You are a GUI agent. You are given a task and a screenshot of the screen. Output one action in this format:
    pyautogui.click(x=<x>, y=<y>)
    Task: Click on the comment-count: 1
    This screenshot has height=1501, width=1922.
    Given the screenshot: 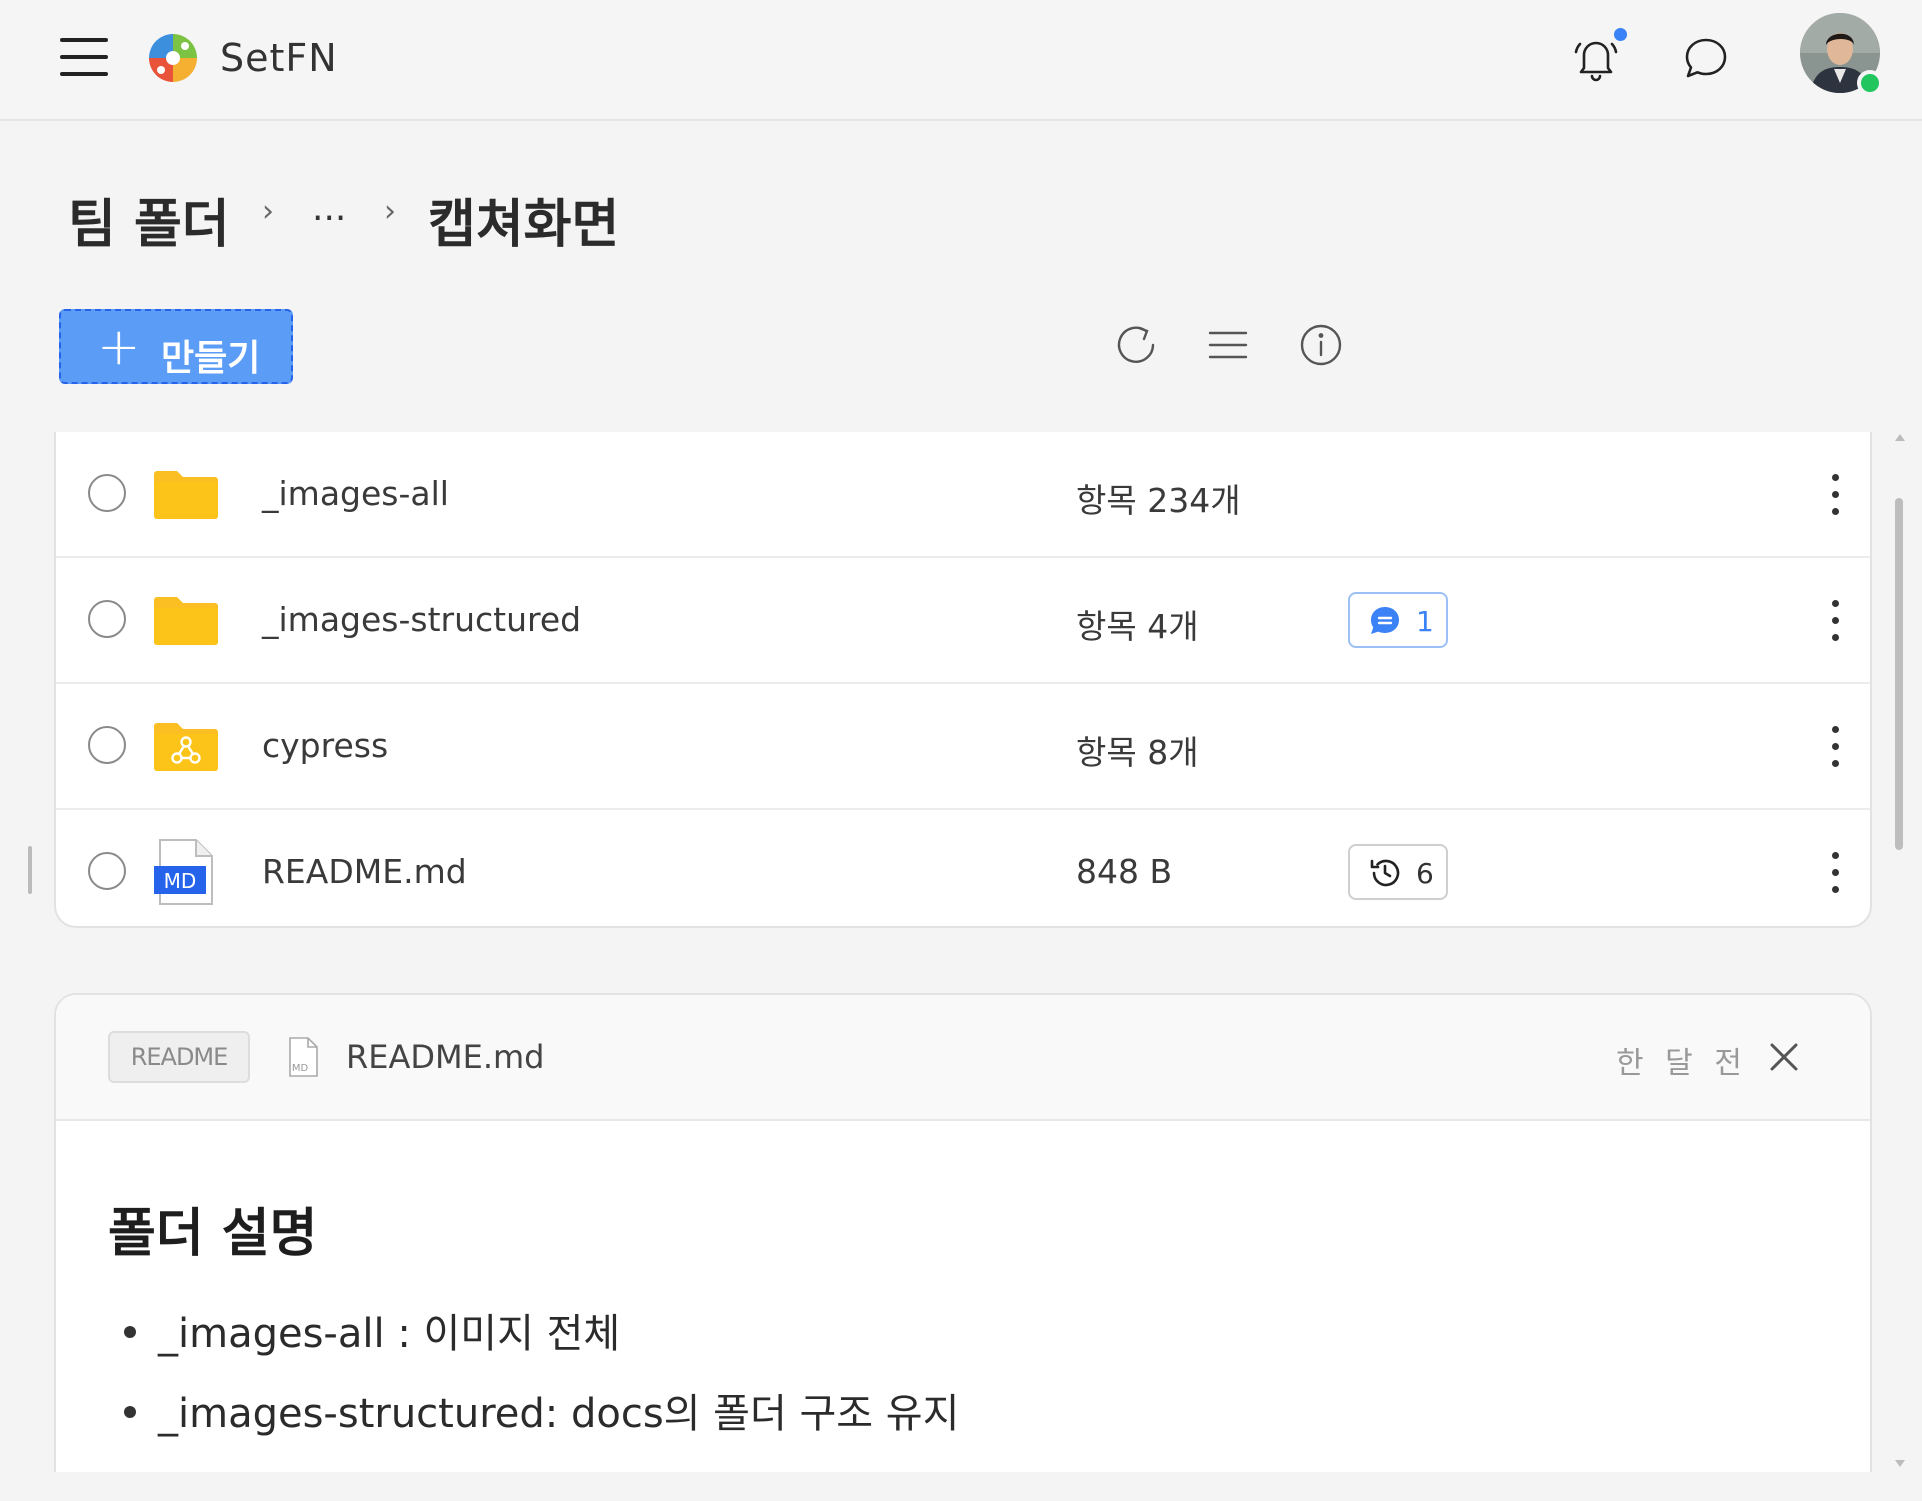 What is the action you would take?
    pyautogui.click(x=1425, y=621)
    